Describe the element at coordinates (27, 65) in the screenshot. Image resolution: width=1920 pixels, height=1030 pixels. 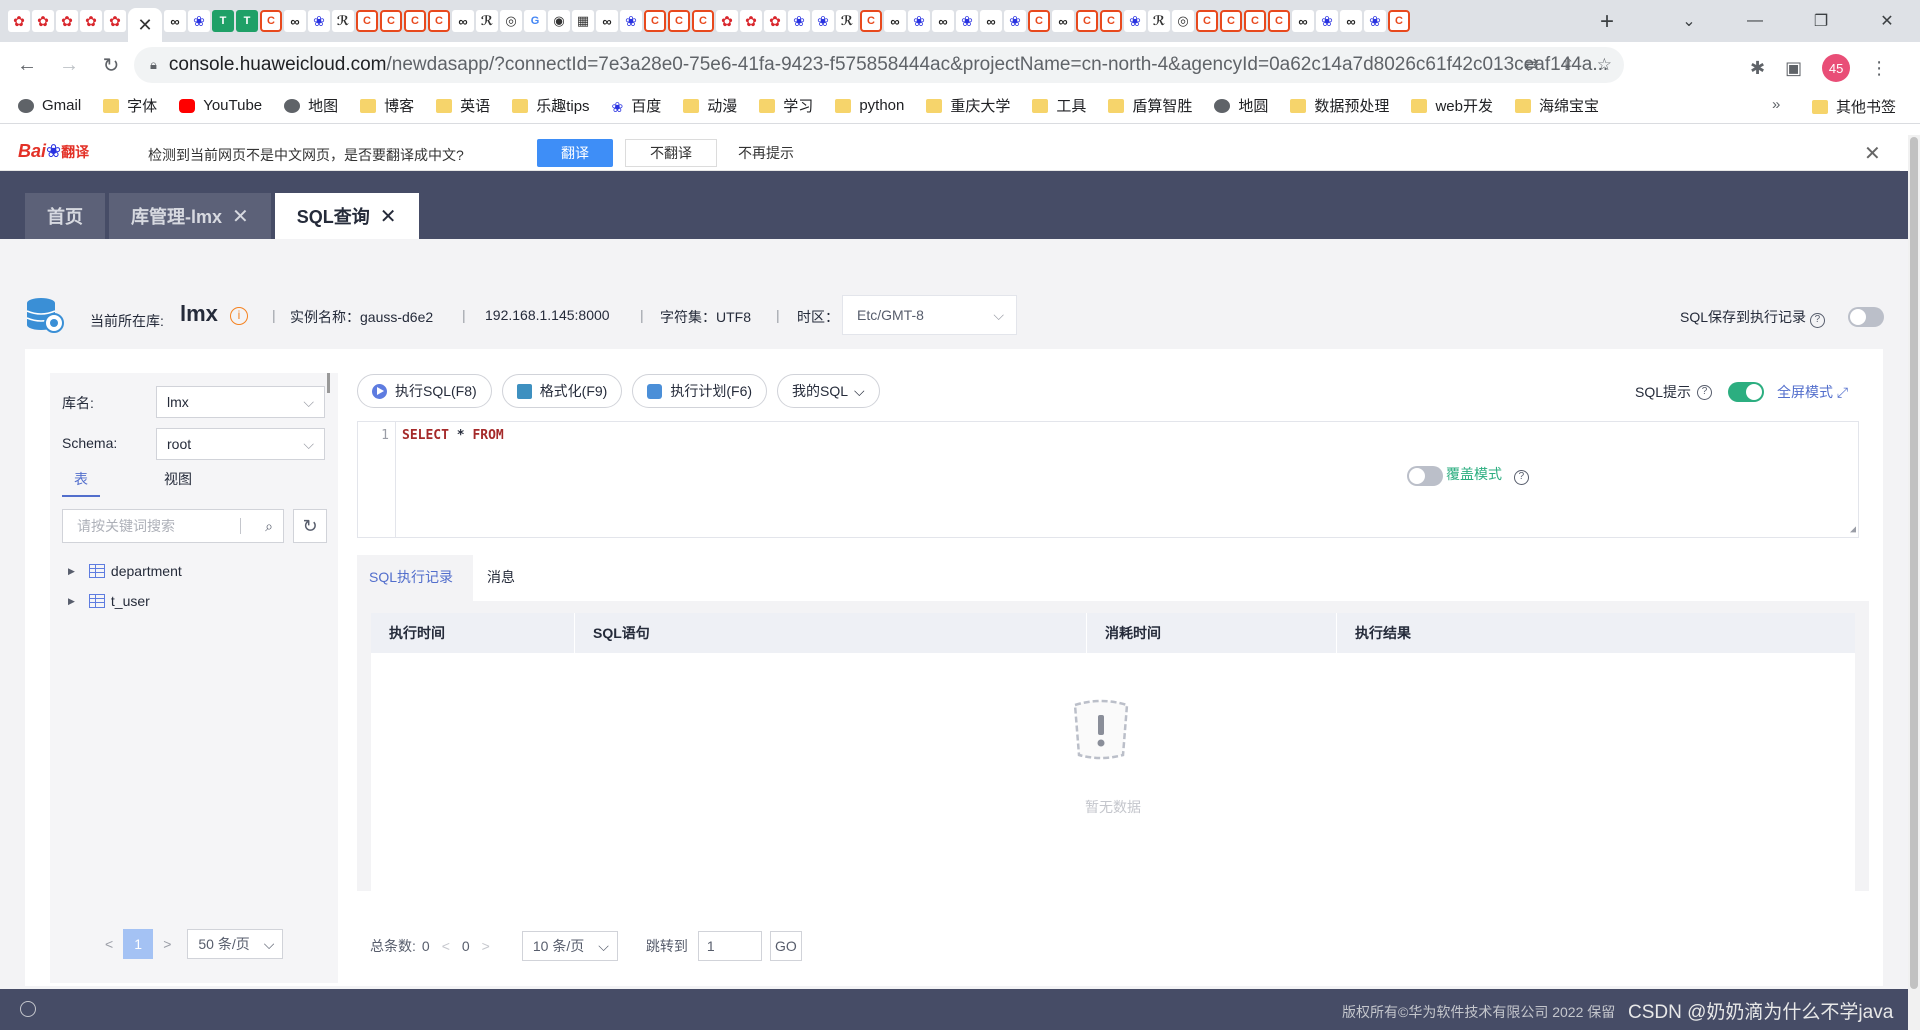
I see `back-icon: ←` at that location.